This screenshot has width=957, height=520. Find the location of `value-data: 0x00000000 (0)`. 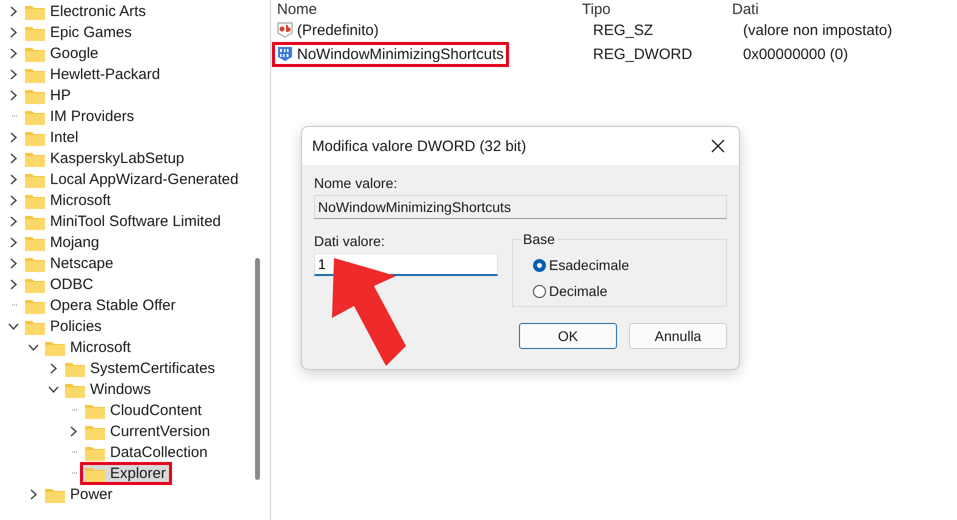

value-data: 0x00000000 (0) is located at coordinates (796, 54).